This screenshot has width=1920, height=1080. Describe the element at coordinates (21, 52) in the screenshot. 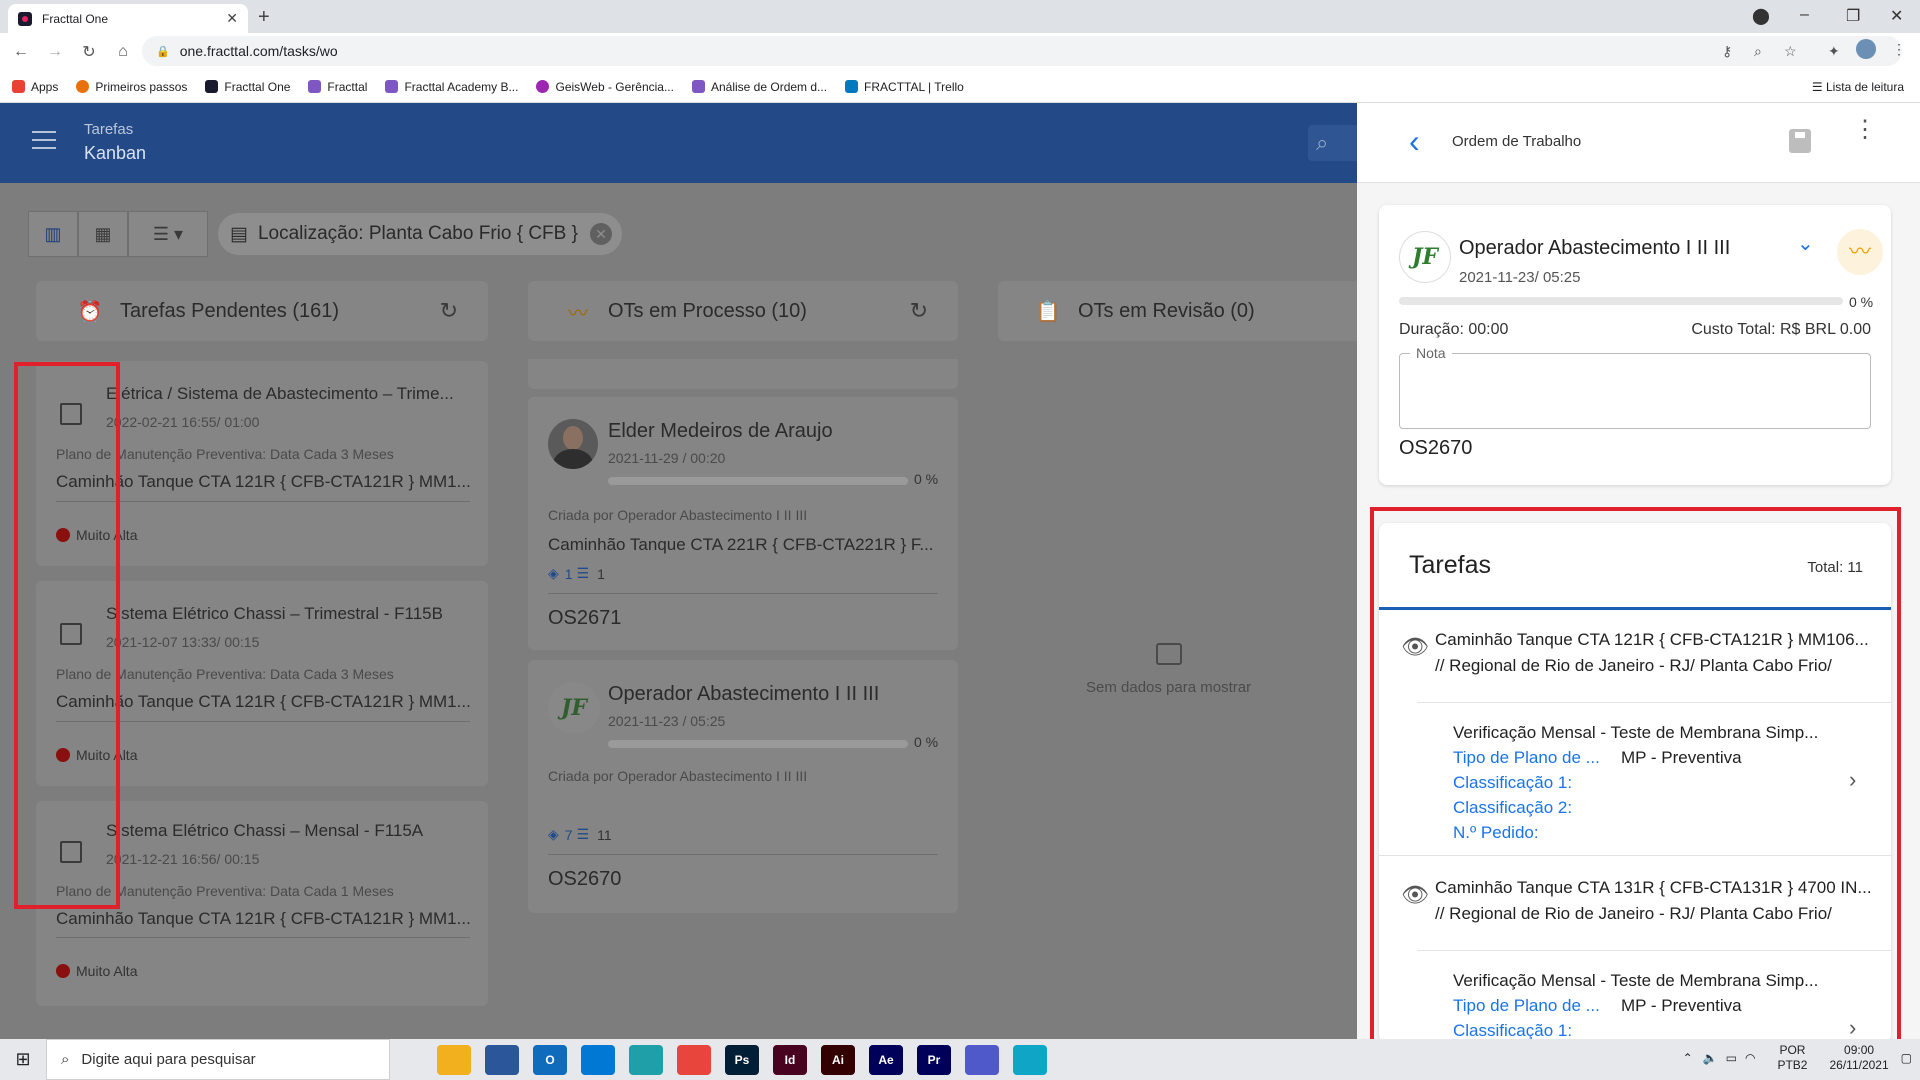

I see `back-icon: ←` at that location.